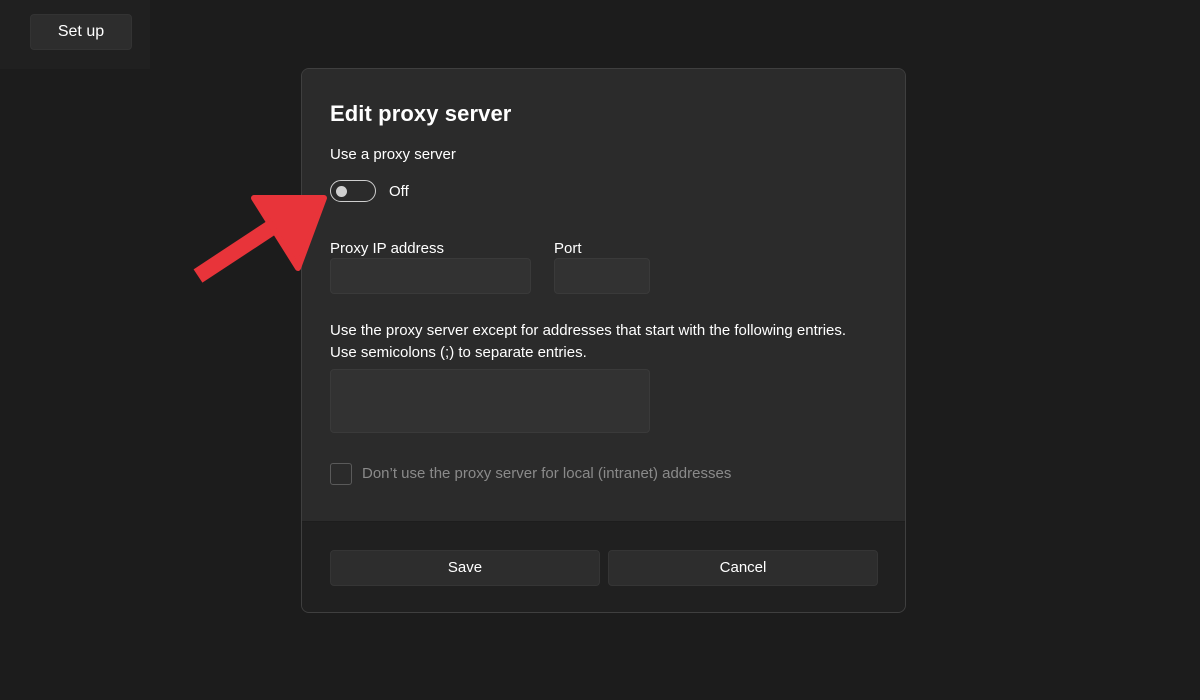 Image resolution: width=1200 pixels, height=700 pixels. I want to click on cancel-button: Cancel, so click(743, 568).